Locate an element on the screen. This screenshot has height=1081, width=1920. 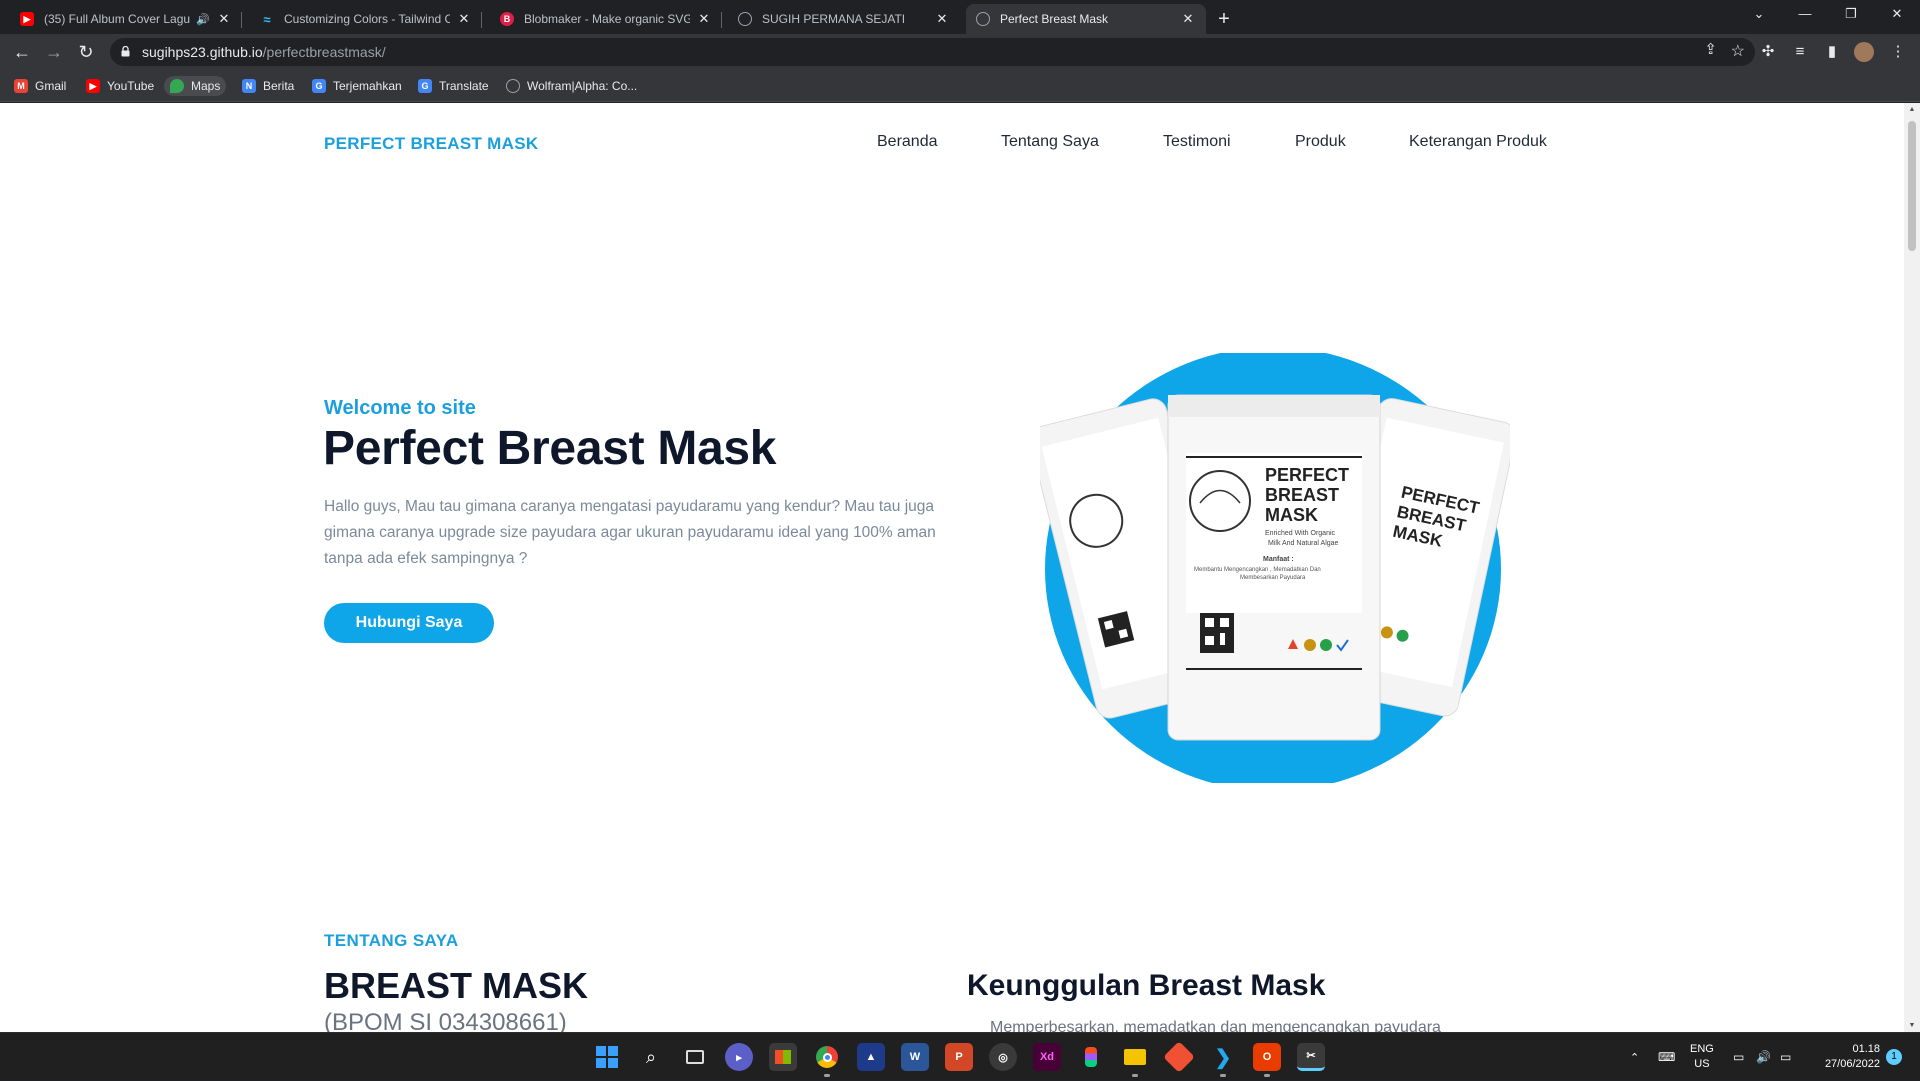
search-icon: ⌕ is located at coordinates (651, 1057).